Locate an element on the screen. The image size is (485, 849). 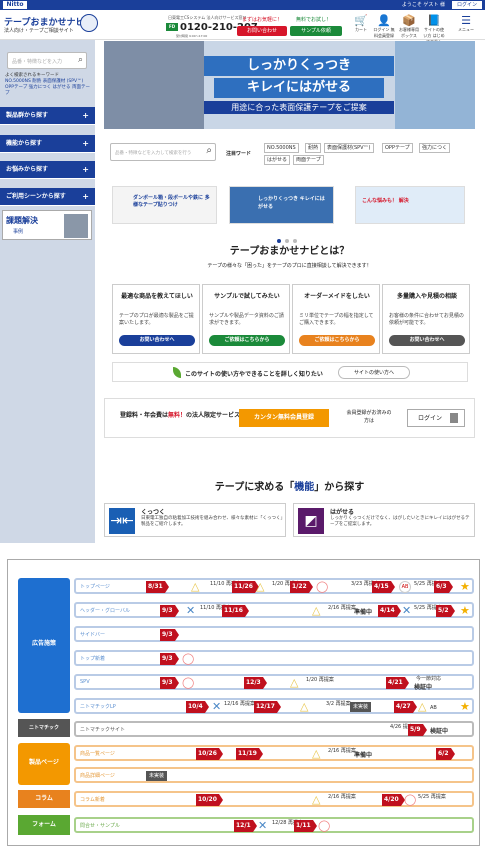
row-page: コラム新着 is located at coordinates (92, 800).